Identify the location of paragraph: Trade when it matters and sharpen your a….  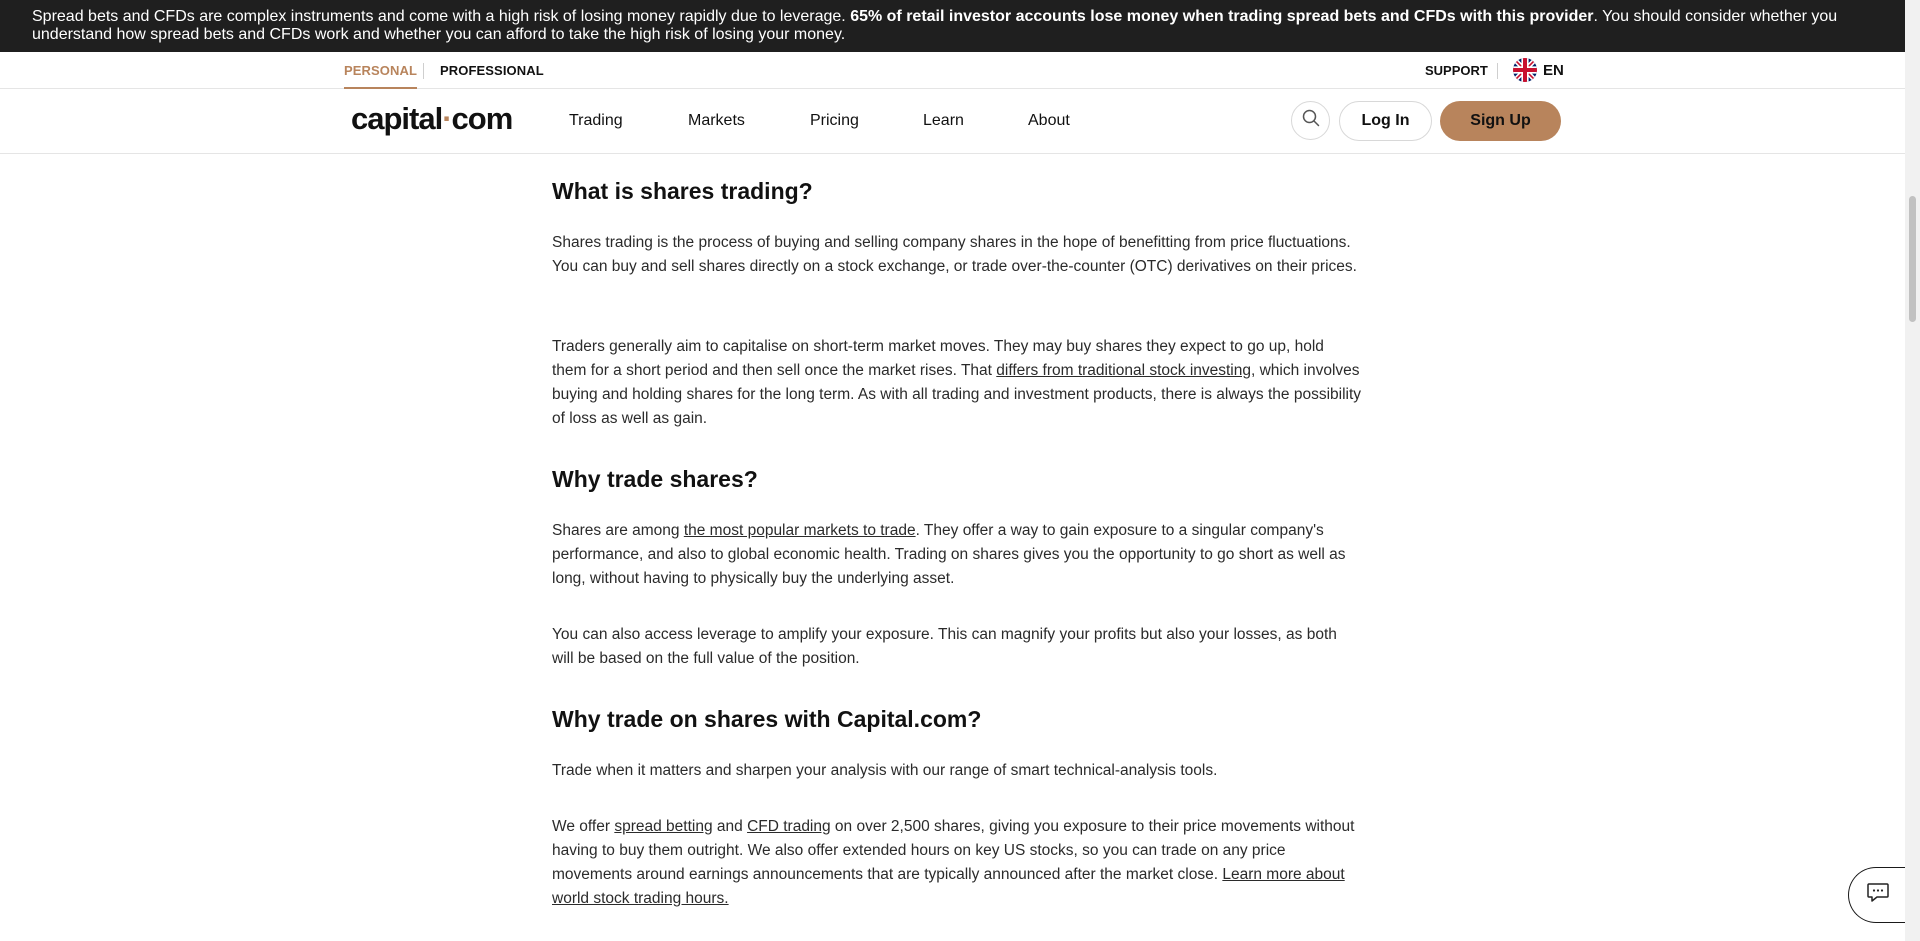
(885, 770).